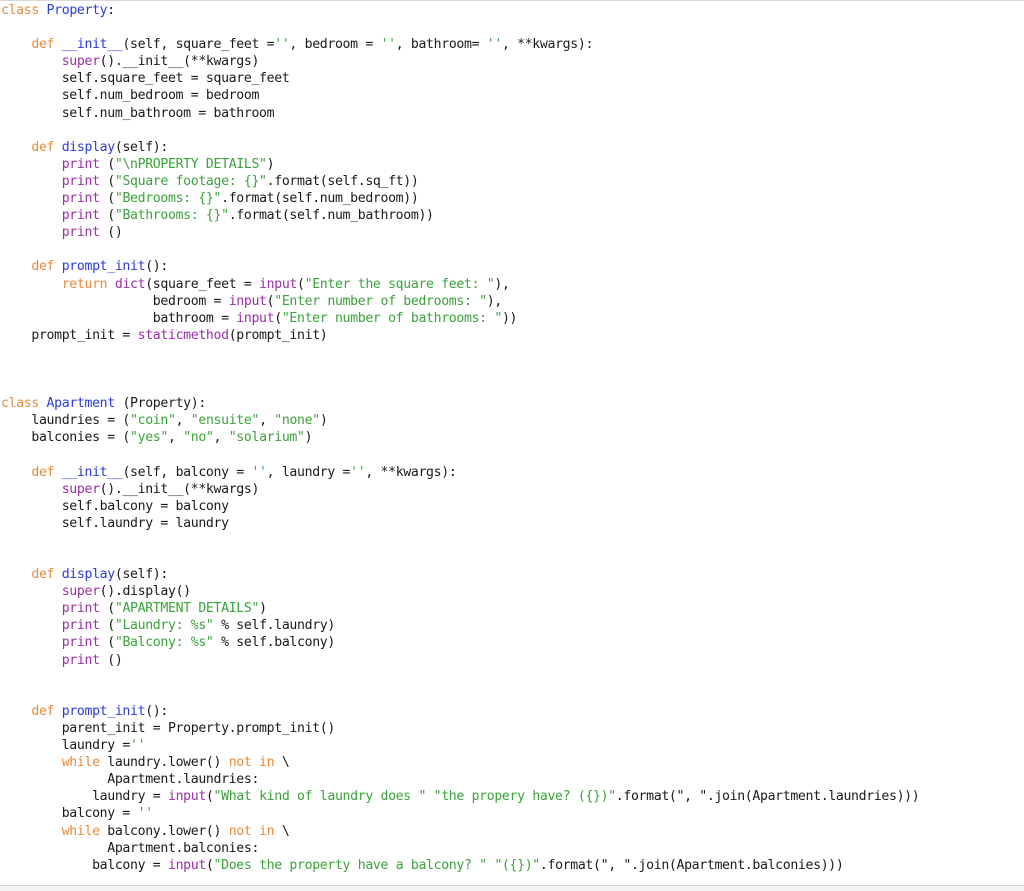 Image resolution: width=1024 pixels, height=891 pixels. I want to click on code-line: class Apartment (Property):, so click(460, 403).